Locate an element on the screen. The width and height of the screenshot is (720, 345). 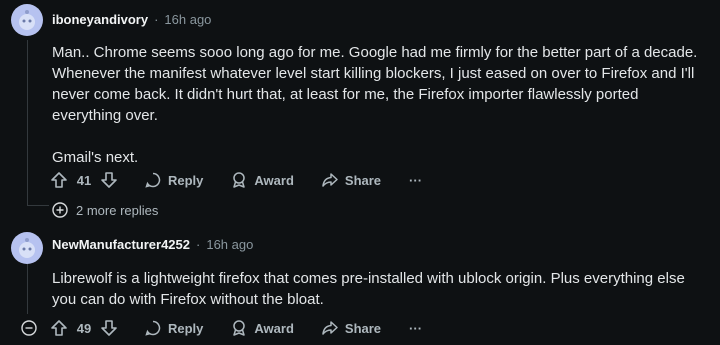
thread-line is located at coordinates (27, 122).